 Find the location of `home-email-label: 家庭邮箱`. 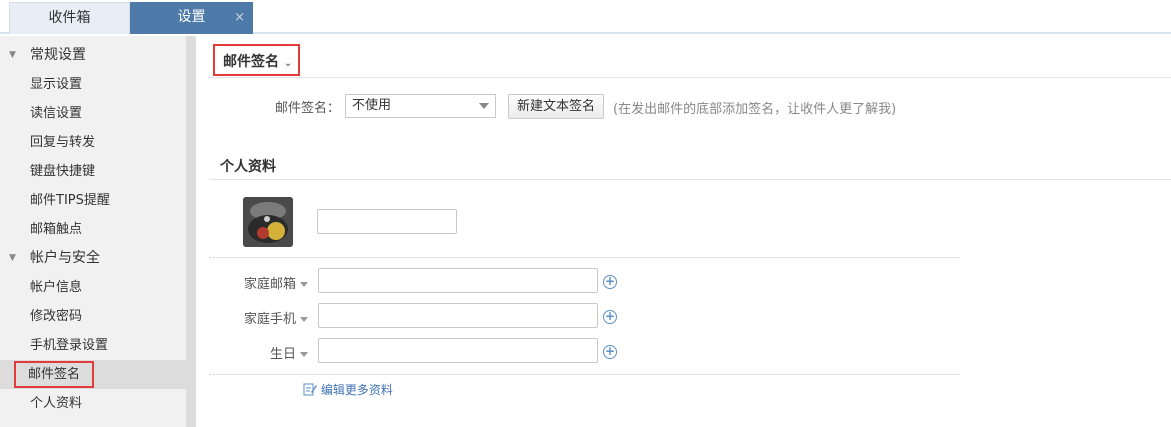

home-email-label: 家庭邮箱 is located at coordinates (268, 282).